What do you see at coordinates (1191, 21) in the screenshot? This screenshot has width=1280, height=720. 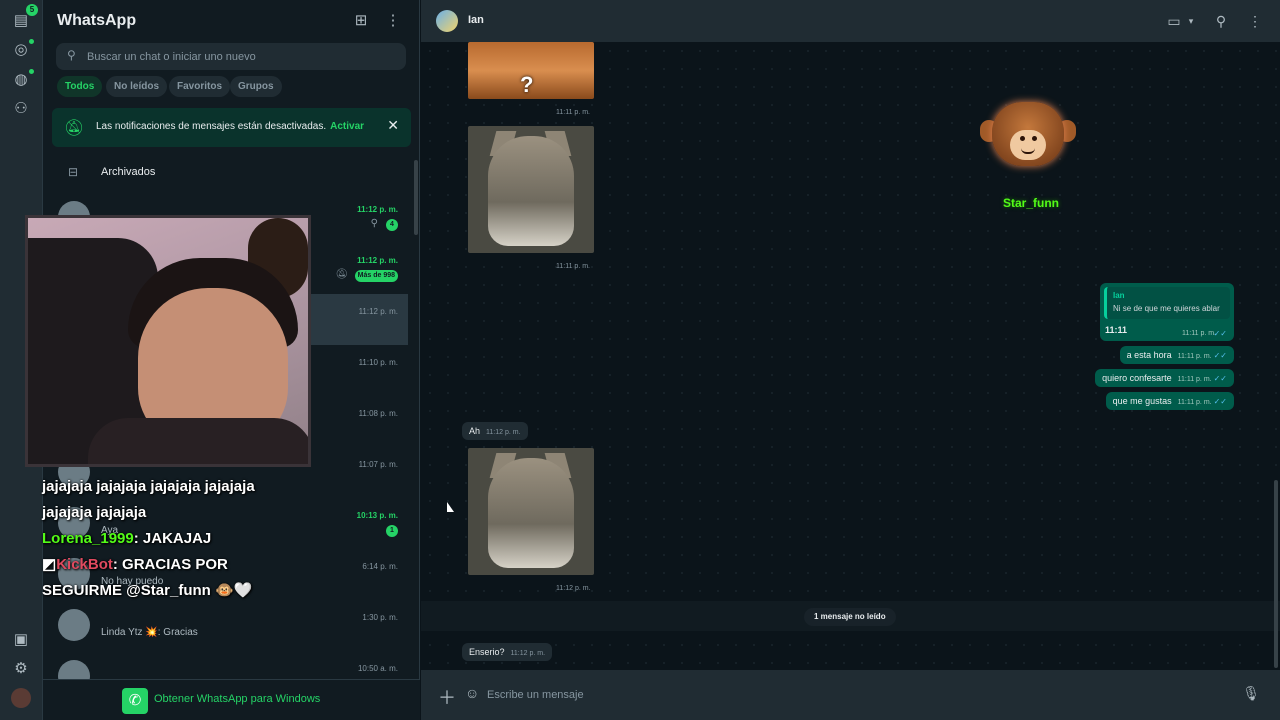 I see `chevron-down-icon: ▾` at bounding box center [1191, 21].